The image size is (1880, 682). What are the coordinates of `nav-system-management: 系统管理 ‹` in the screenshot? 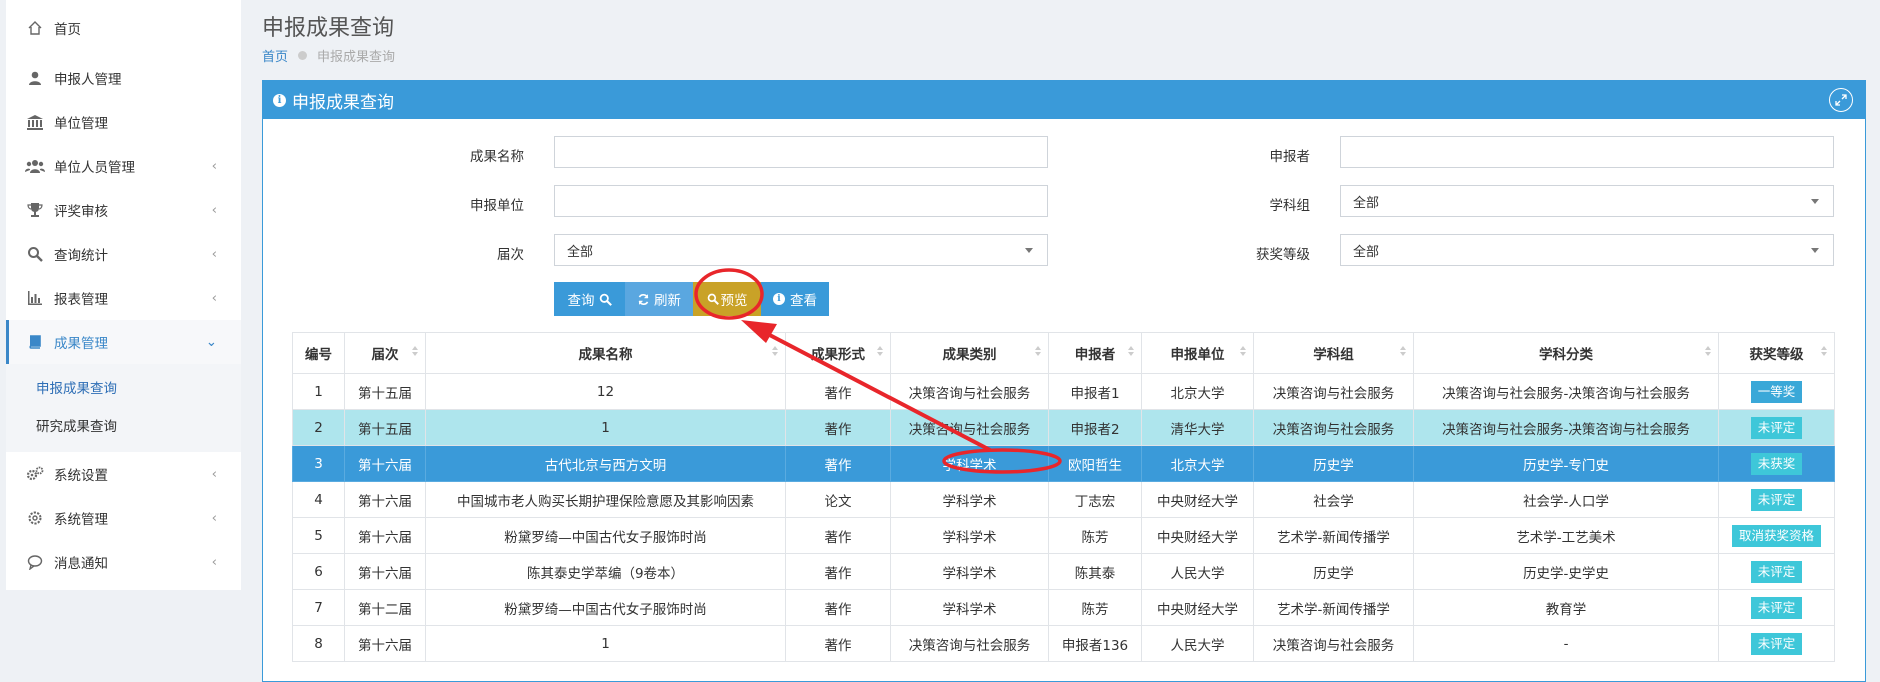 It's located at (123, 518).